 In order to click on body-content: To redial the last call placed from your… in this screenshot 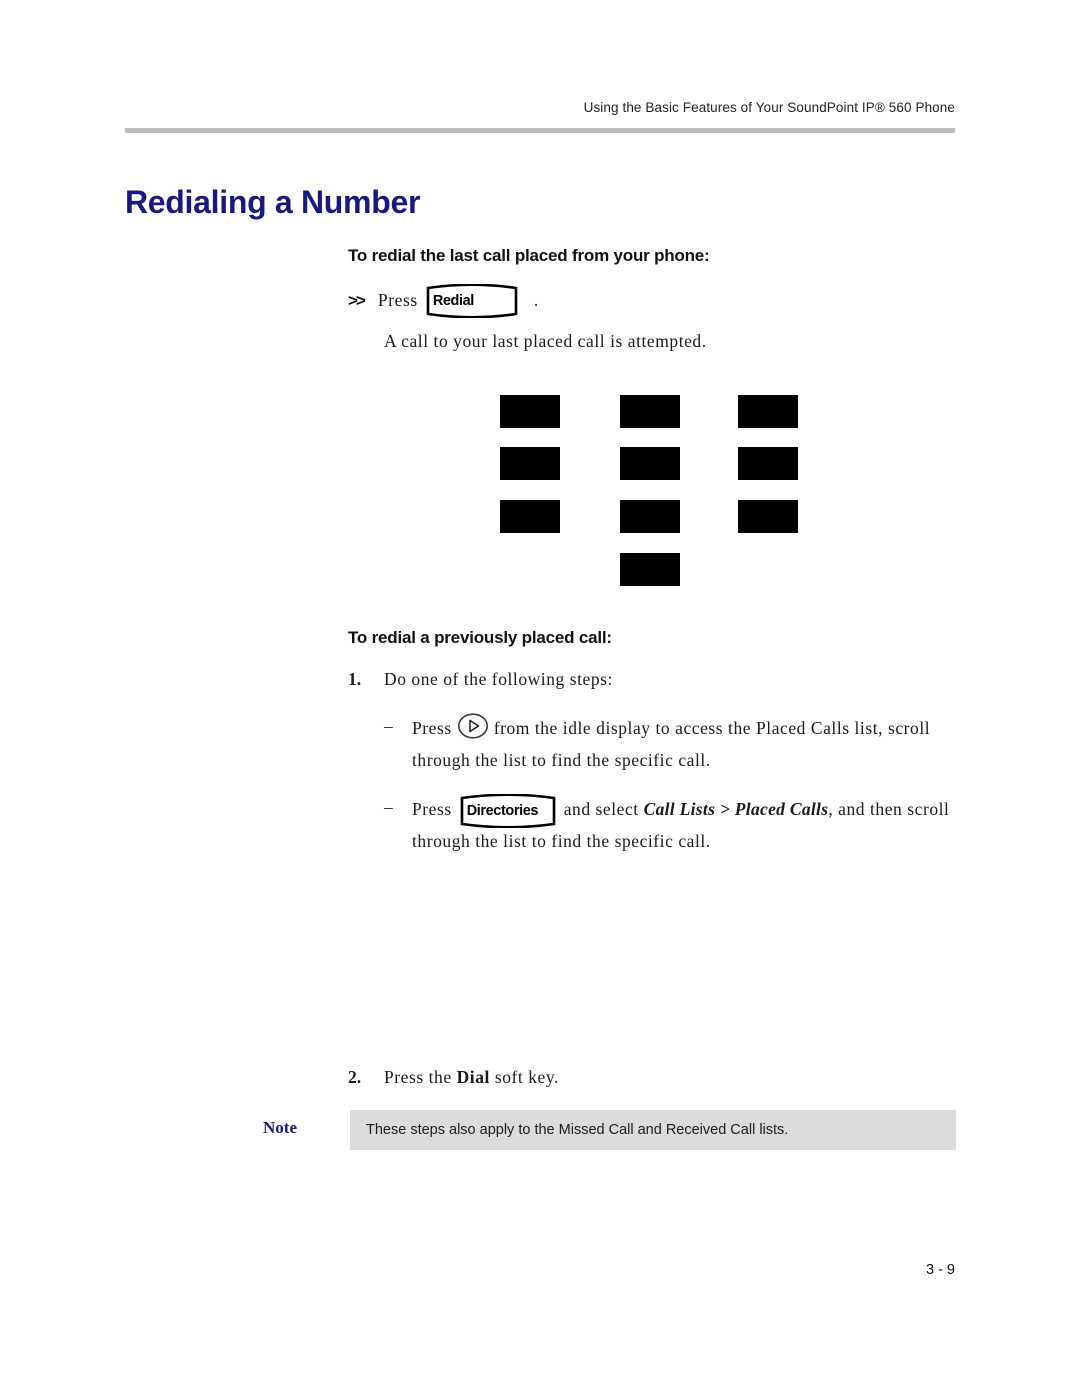, I will do `click(652, 300)`.